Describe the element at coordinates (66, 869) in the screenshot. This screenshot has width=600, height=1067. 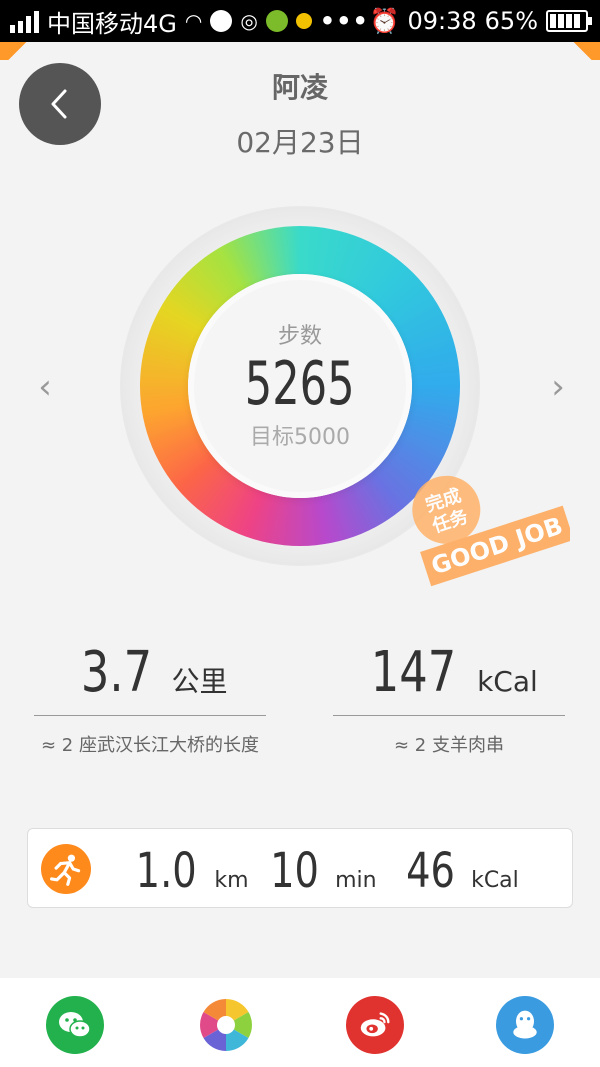
I see `running-icon` at that location.